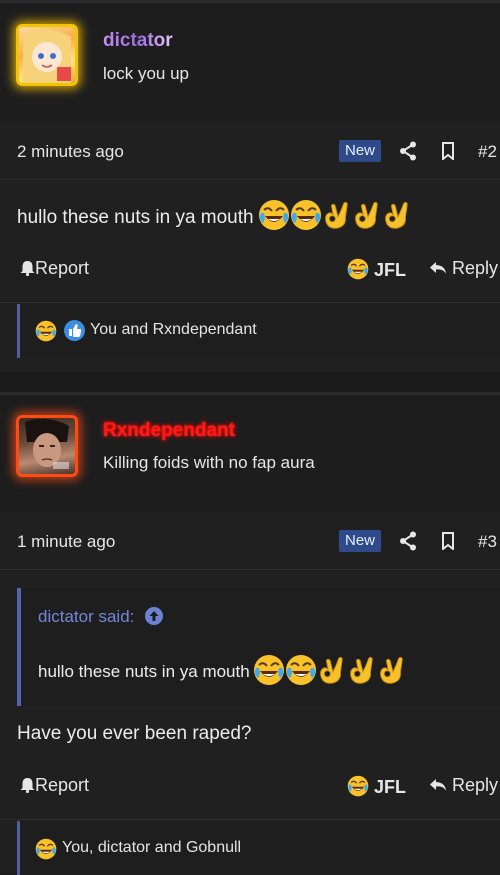  What do you see at coordinates (151, 848) in the screenshot?
I see `post-3-reactions-text: You, dictator and Gobnull` at bounding box center [151, 848].